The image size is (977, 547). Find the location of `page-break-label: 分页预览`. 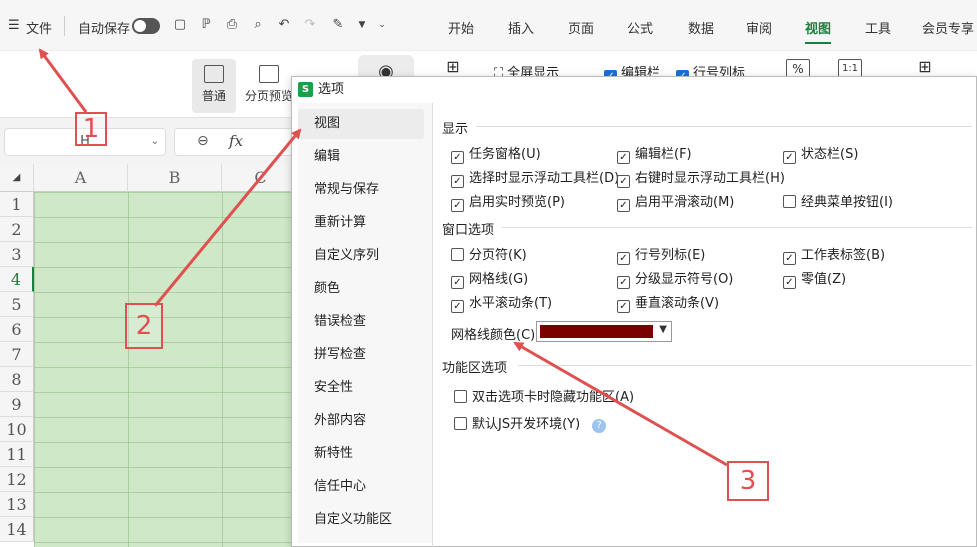

page-break-label: 分页预览 is located at coordinates (268, 96).